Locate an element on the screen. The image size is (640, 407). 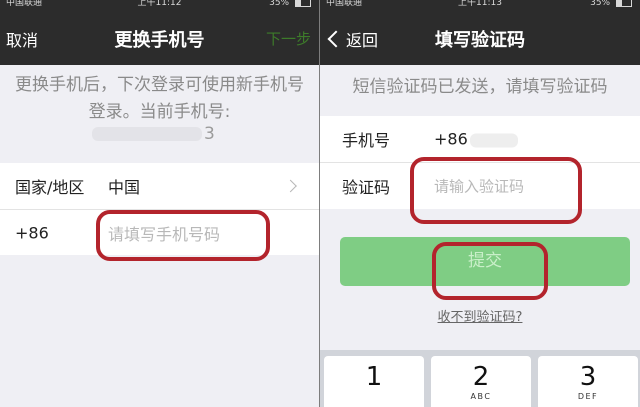
status-time: 上午11:12 is located at coordinates (159, 4).